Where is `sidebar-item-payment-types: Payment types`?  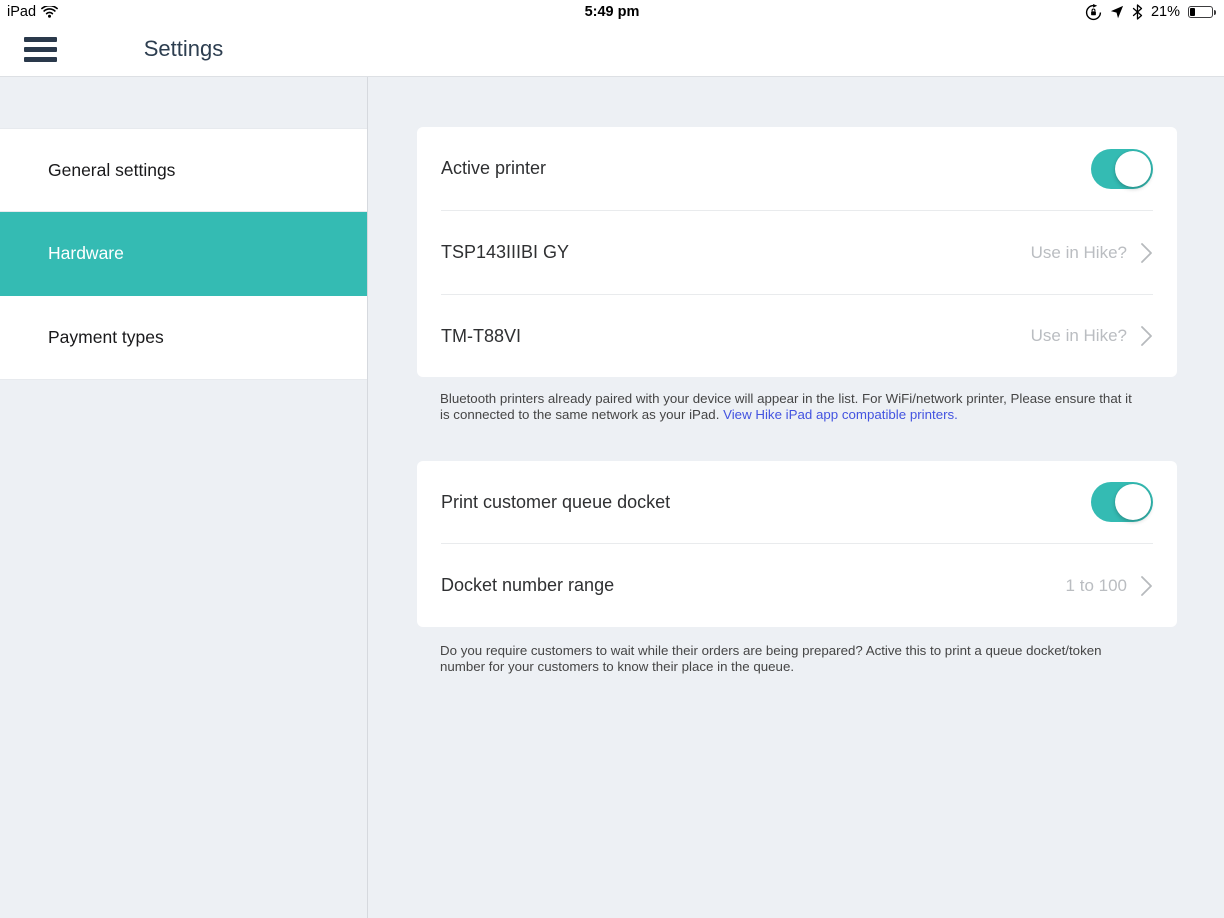 sidebar-item-payment-types: Payment types is located at coordinates (183, 338).